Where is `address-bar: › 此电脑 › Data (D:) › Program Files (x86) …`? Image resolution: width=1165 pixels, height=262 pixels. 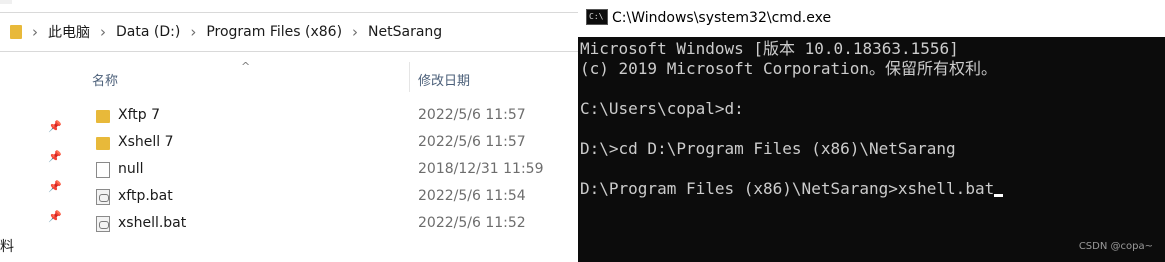
address-bar: › 此电脑 › Data (D:) › Program Files (x86) … is located at coordinates (289, 32).